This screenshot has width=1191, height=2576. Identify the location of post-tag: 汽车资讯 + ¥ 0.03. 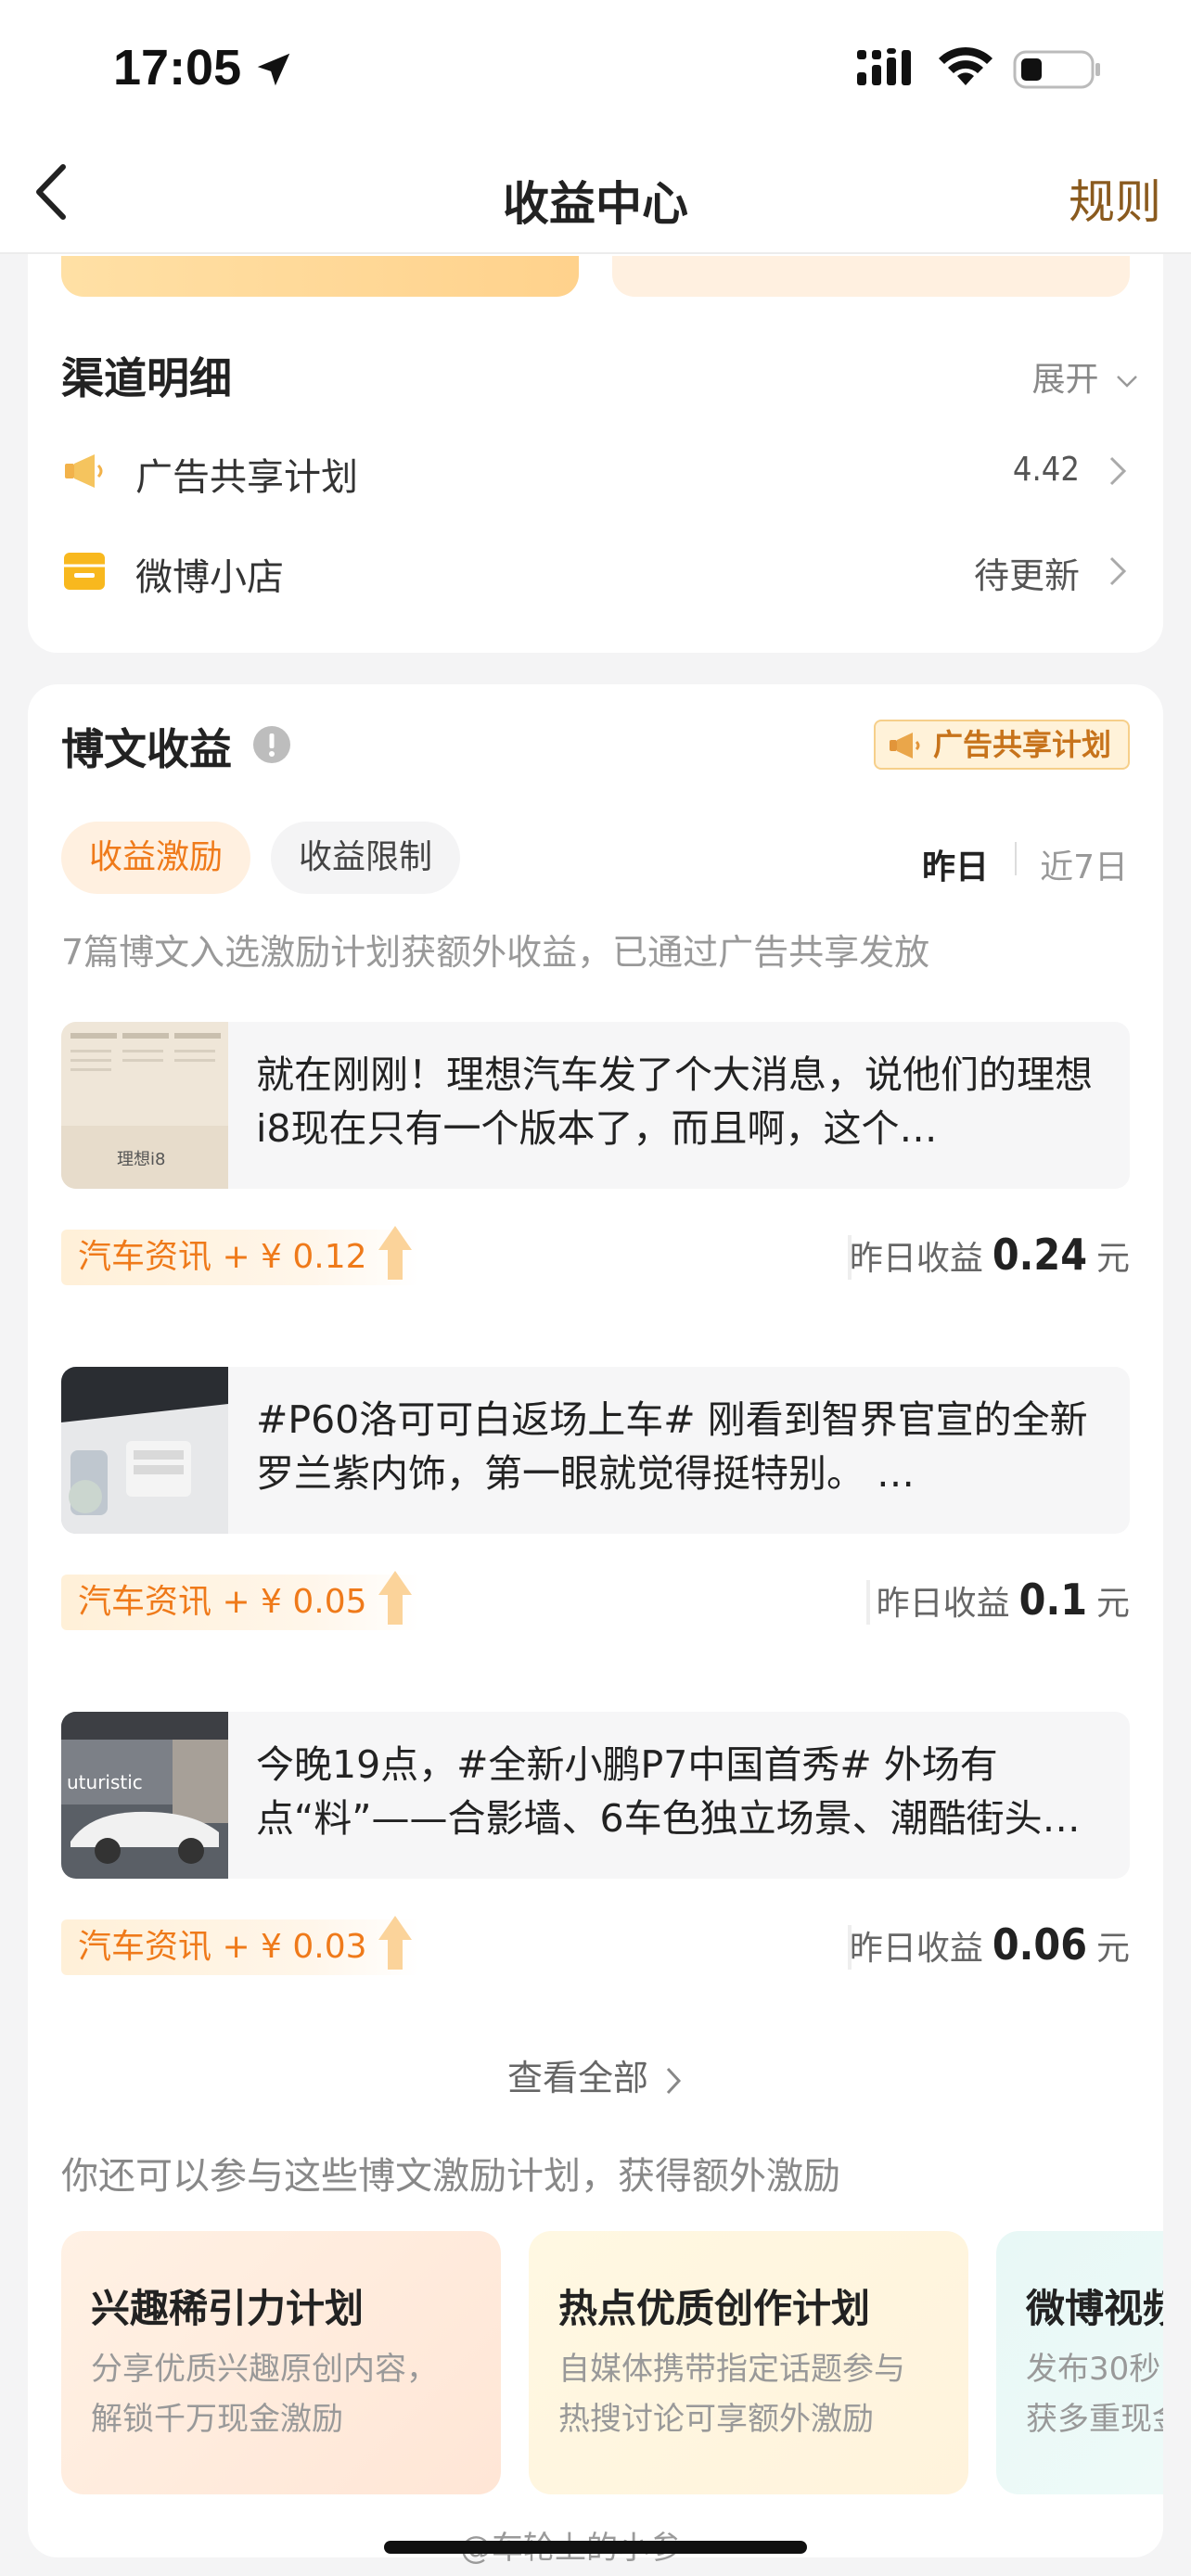
(240, 1945).